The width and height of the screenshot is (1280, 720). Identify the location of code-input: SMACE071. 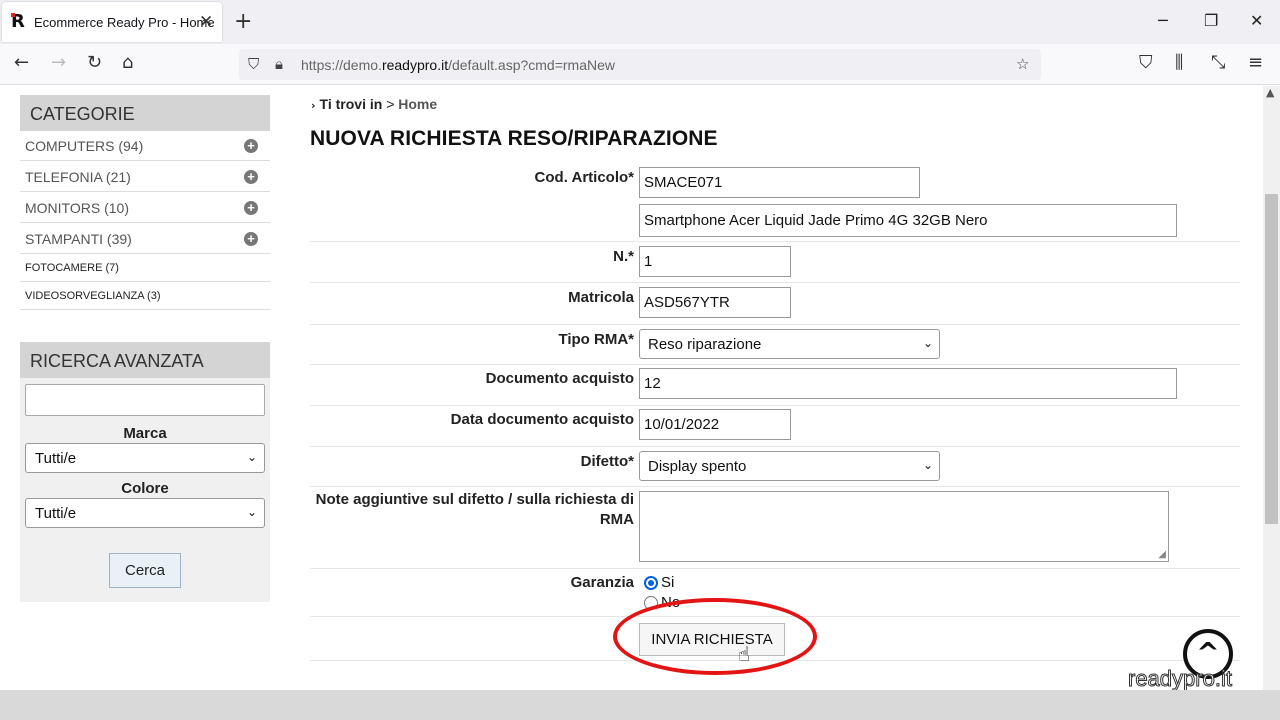
(779, 182).